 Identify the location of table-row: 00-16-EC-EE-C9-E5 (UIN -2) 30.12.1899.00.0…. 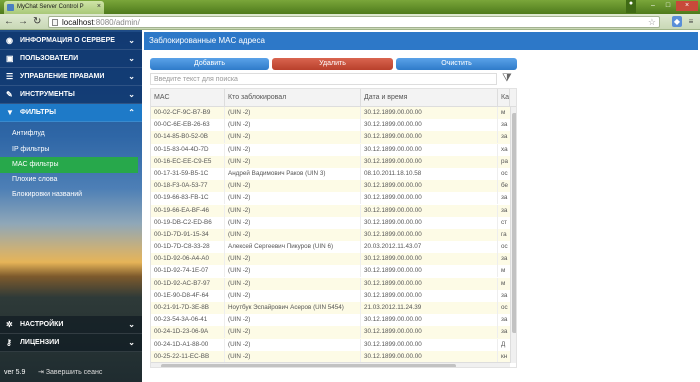
(330, 161).